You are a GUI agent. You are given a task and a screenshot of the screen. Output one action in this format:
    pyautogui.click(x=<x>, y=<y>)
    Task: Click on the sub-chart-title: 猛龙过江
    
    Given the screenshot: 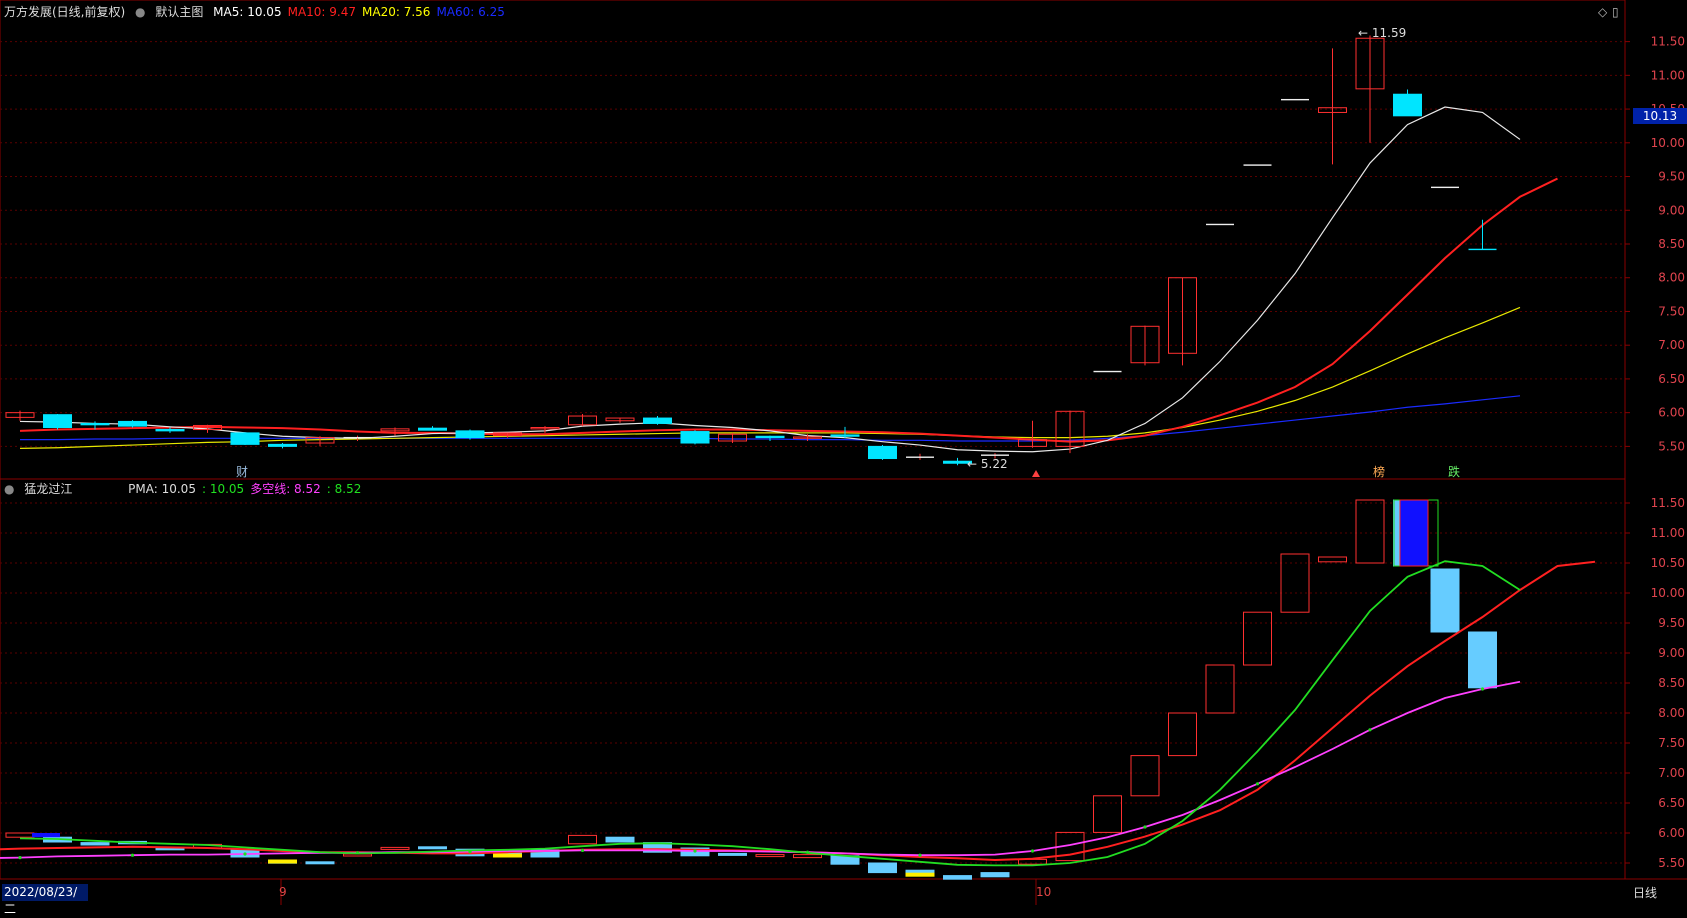 What is the action you would take?
    pyautogui.click(x=48, y=489)
    